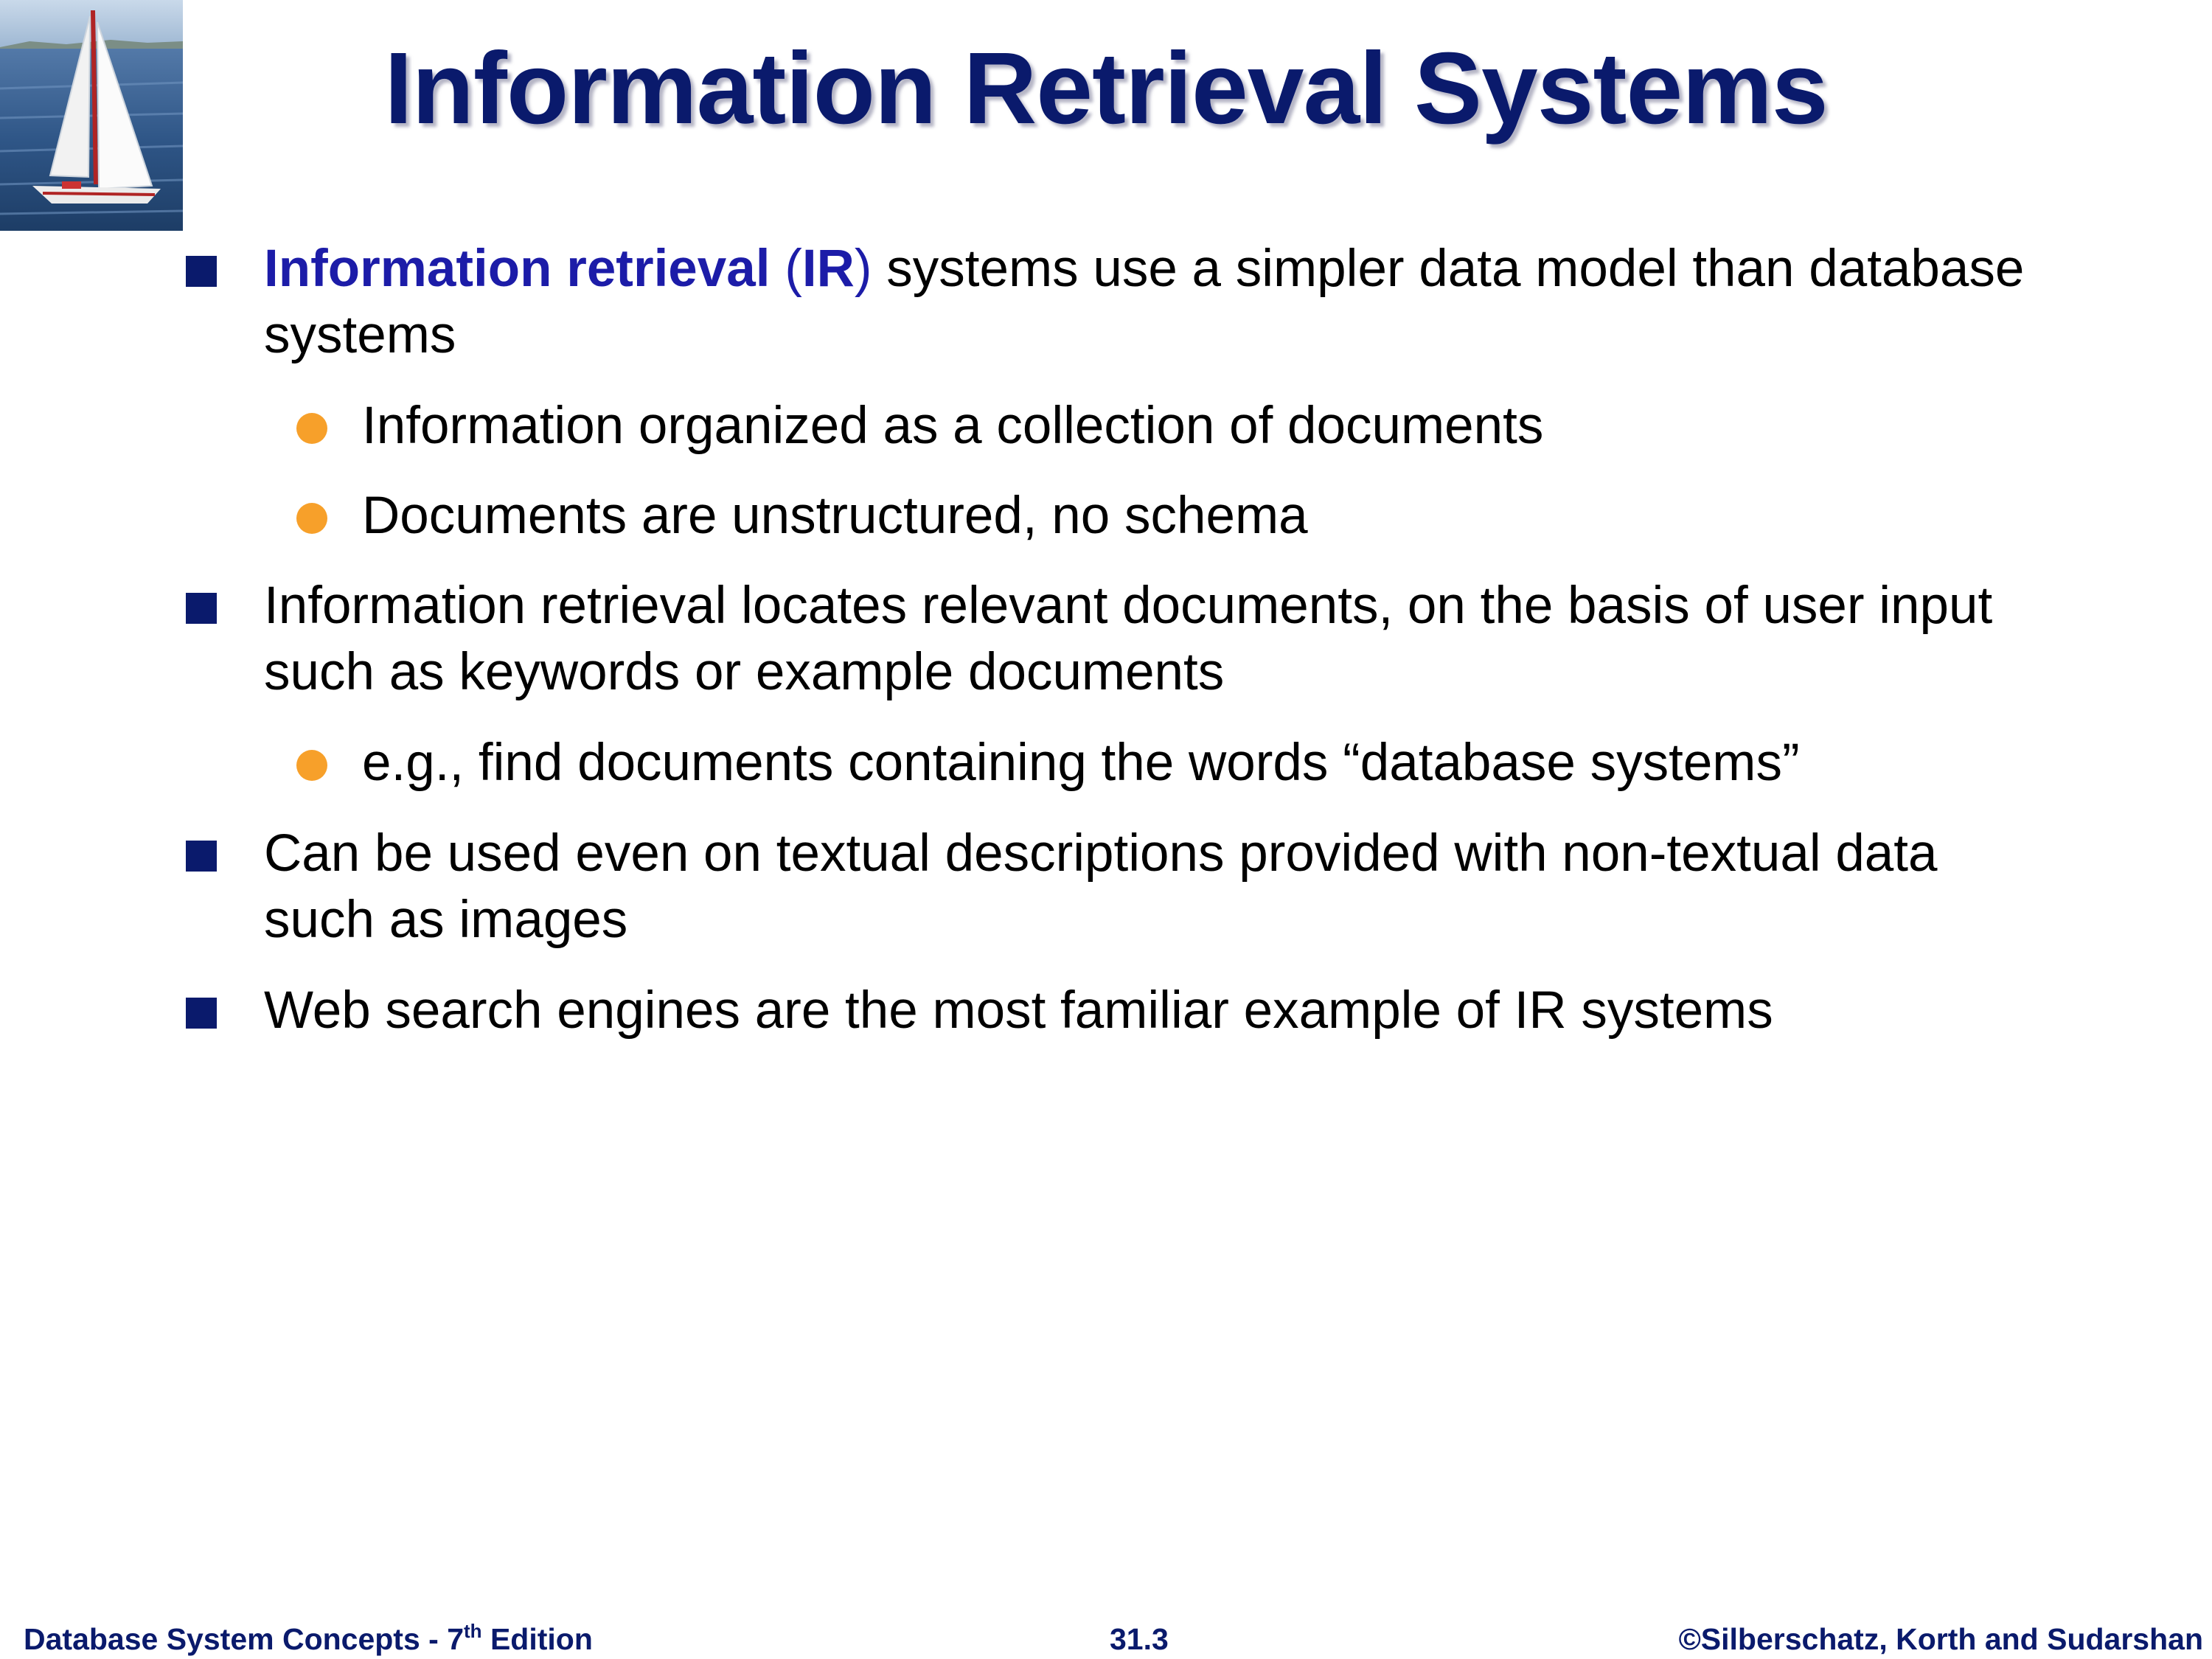 This screenshot has width=2212, height=1659. Describe the element at coordinates (863, 269) in the screenshot. I see `paren-close: )` at that location.